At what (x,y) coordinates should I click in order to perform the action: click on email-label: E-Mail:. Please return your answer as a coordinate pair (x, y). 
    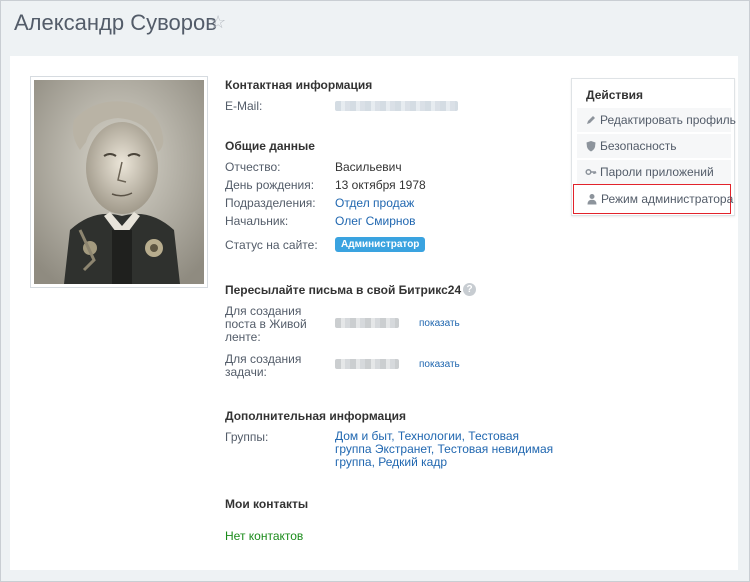
    Looking at the image, I should click on (244, 106).